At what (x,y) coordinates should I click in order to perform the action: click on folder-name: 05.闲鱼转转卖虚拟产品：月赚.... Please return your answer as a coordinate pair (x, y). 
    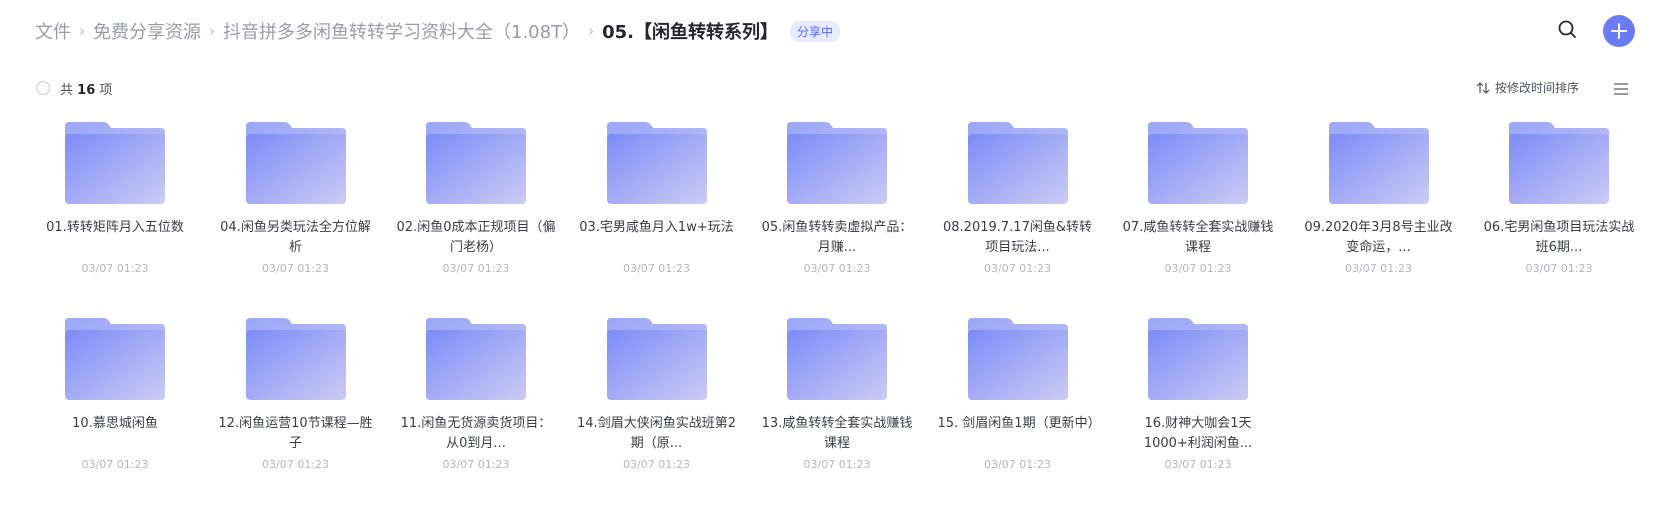
    Looking at the image, I should click on (837, 237).